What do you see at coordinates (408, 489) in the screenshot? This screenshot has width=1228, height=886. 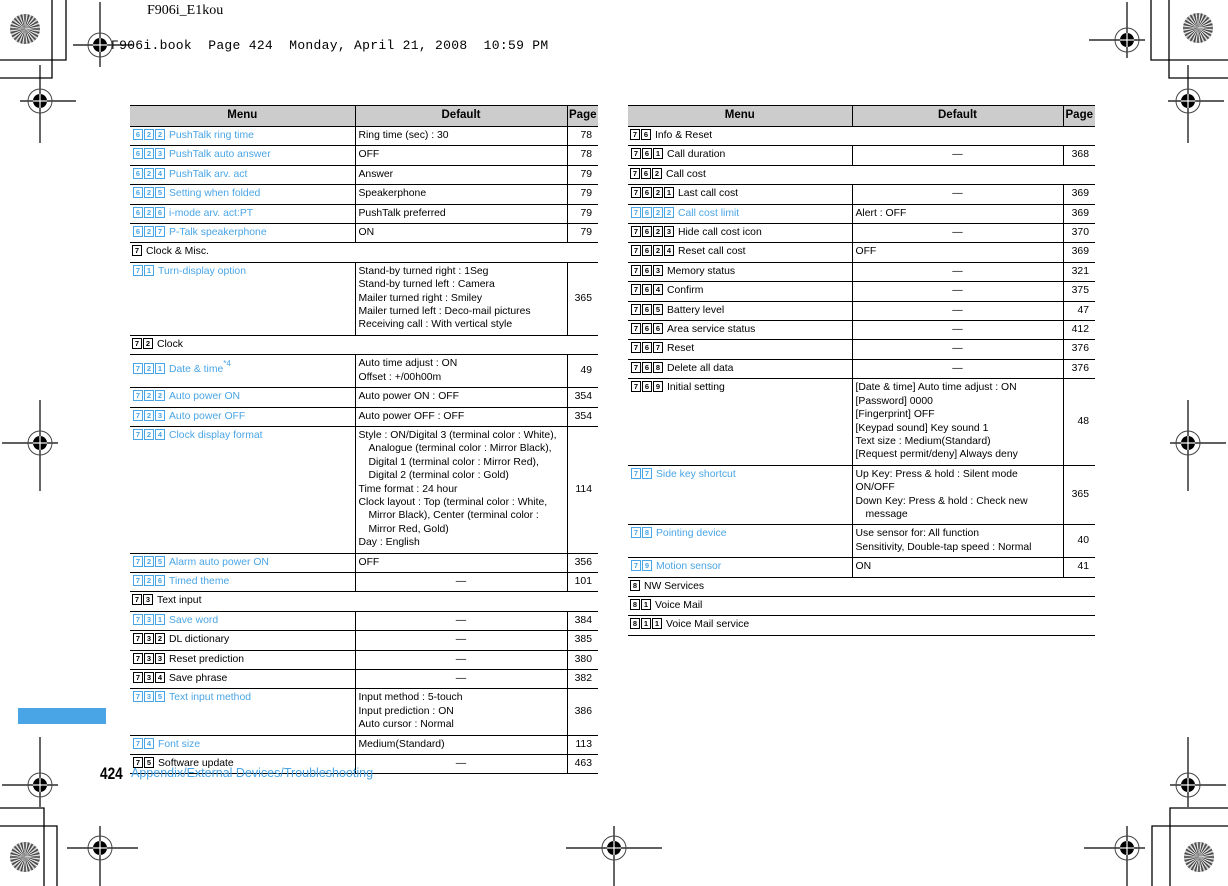 I see `default-line: Time format : 24 hour` at bounding box center [408, 489].